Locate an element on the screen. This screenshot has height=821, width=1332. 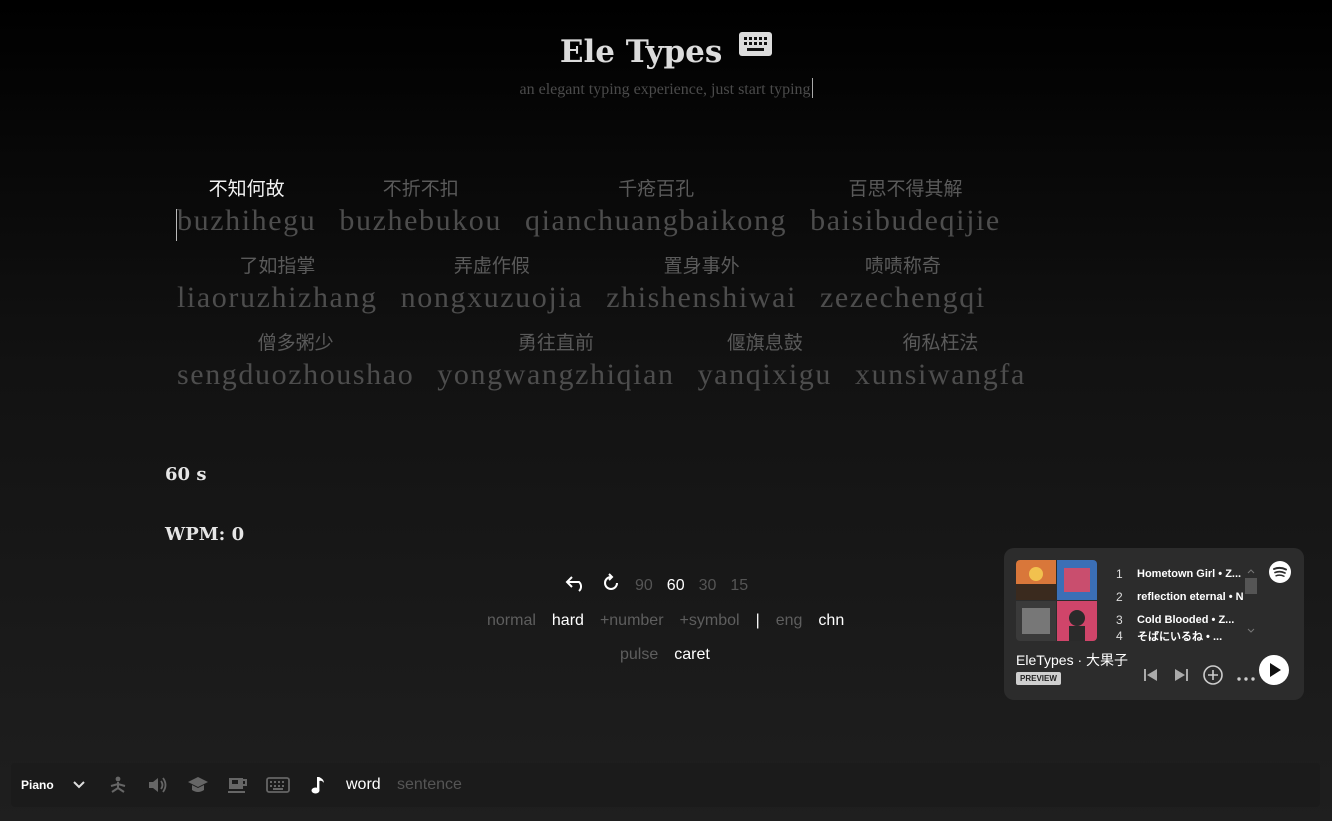
track-number: 3 is located at coordinates (1119, 619).